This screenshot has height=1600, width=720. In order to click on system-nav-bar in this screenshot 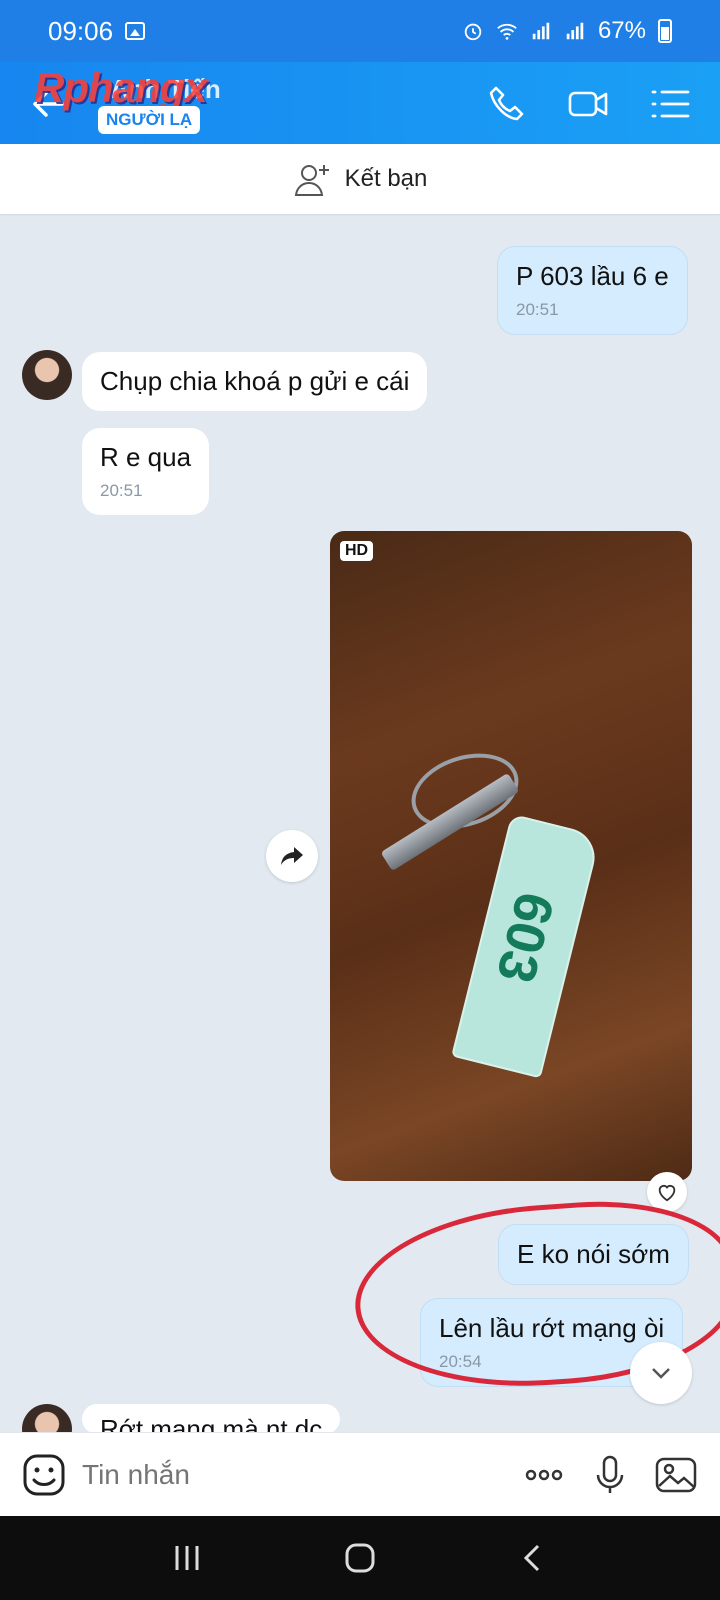, I will do `click(360, 1558)`.